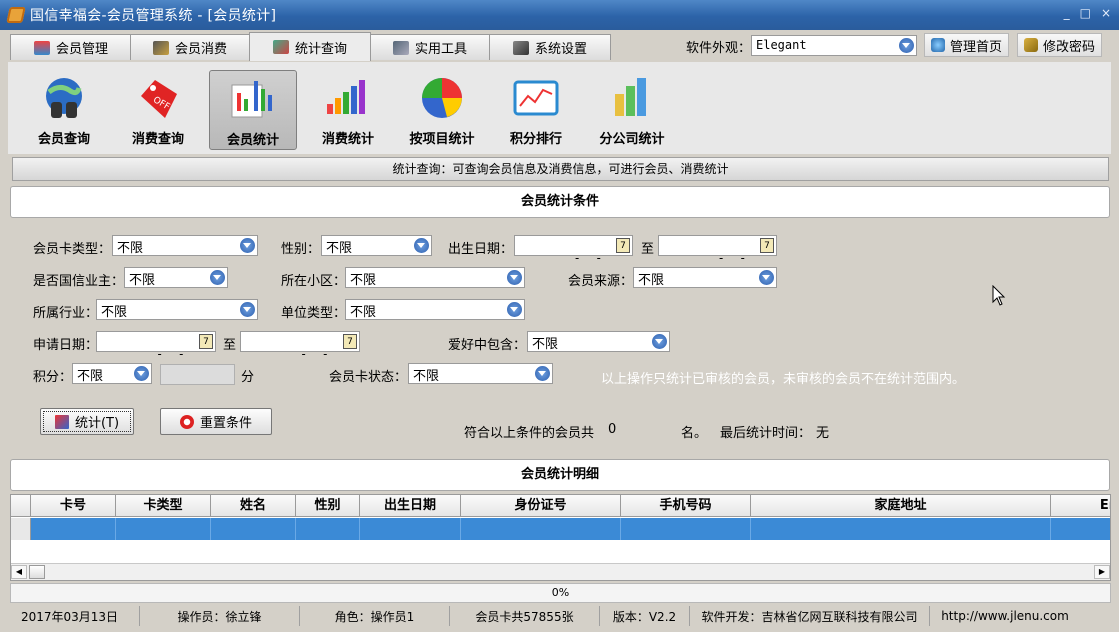  I want to click on gender-select: 不限, so click(376, 245).